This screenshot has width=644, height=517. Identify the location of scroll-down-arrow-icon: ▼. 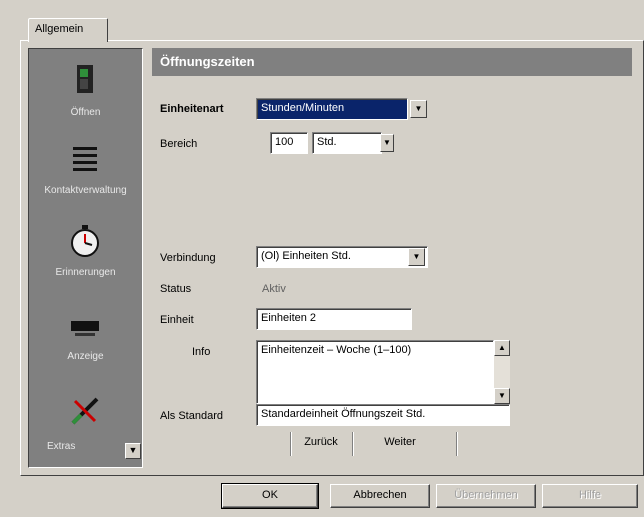
(502, 396).